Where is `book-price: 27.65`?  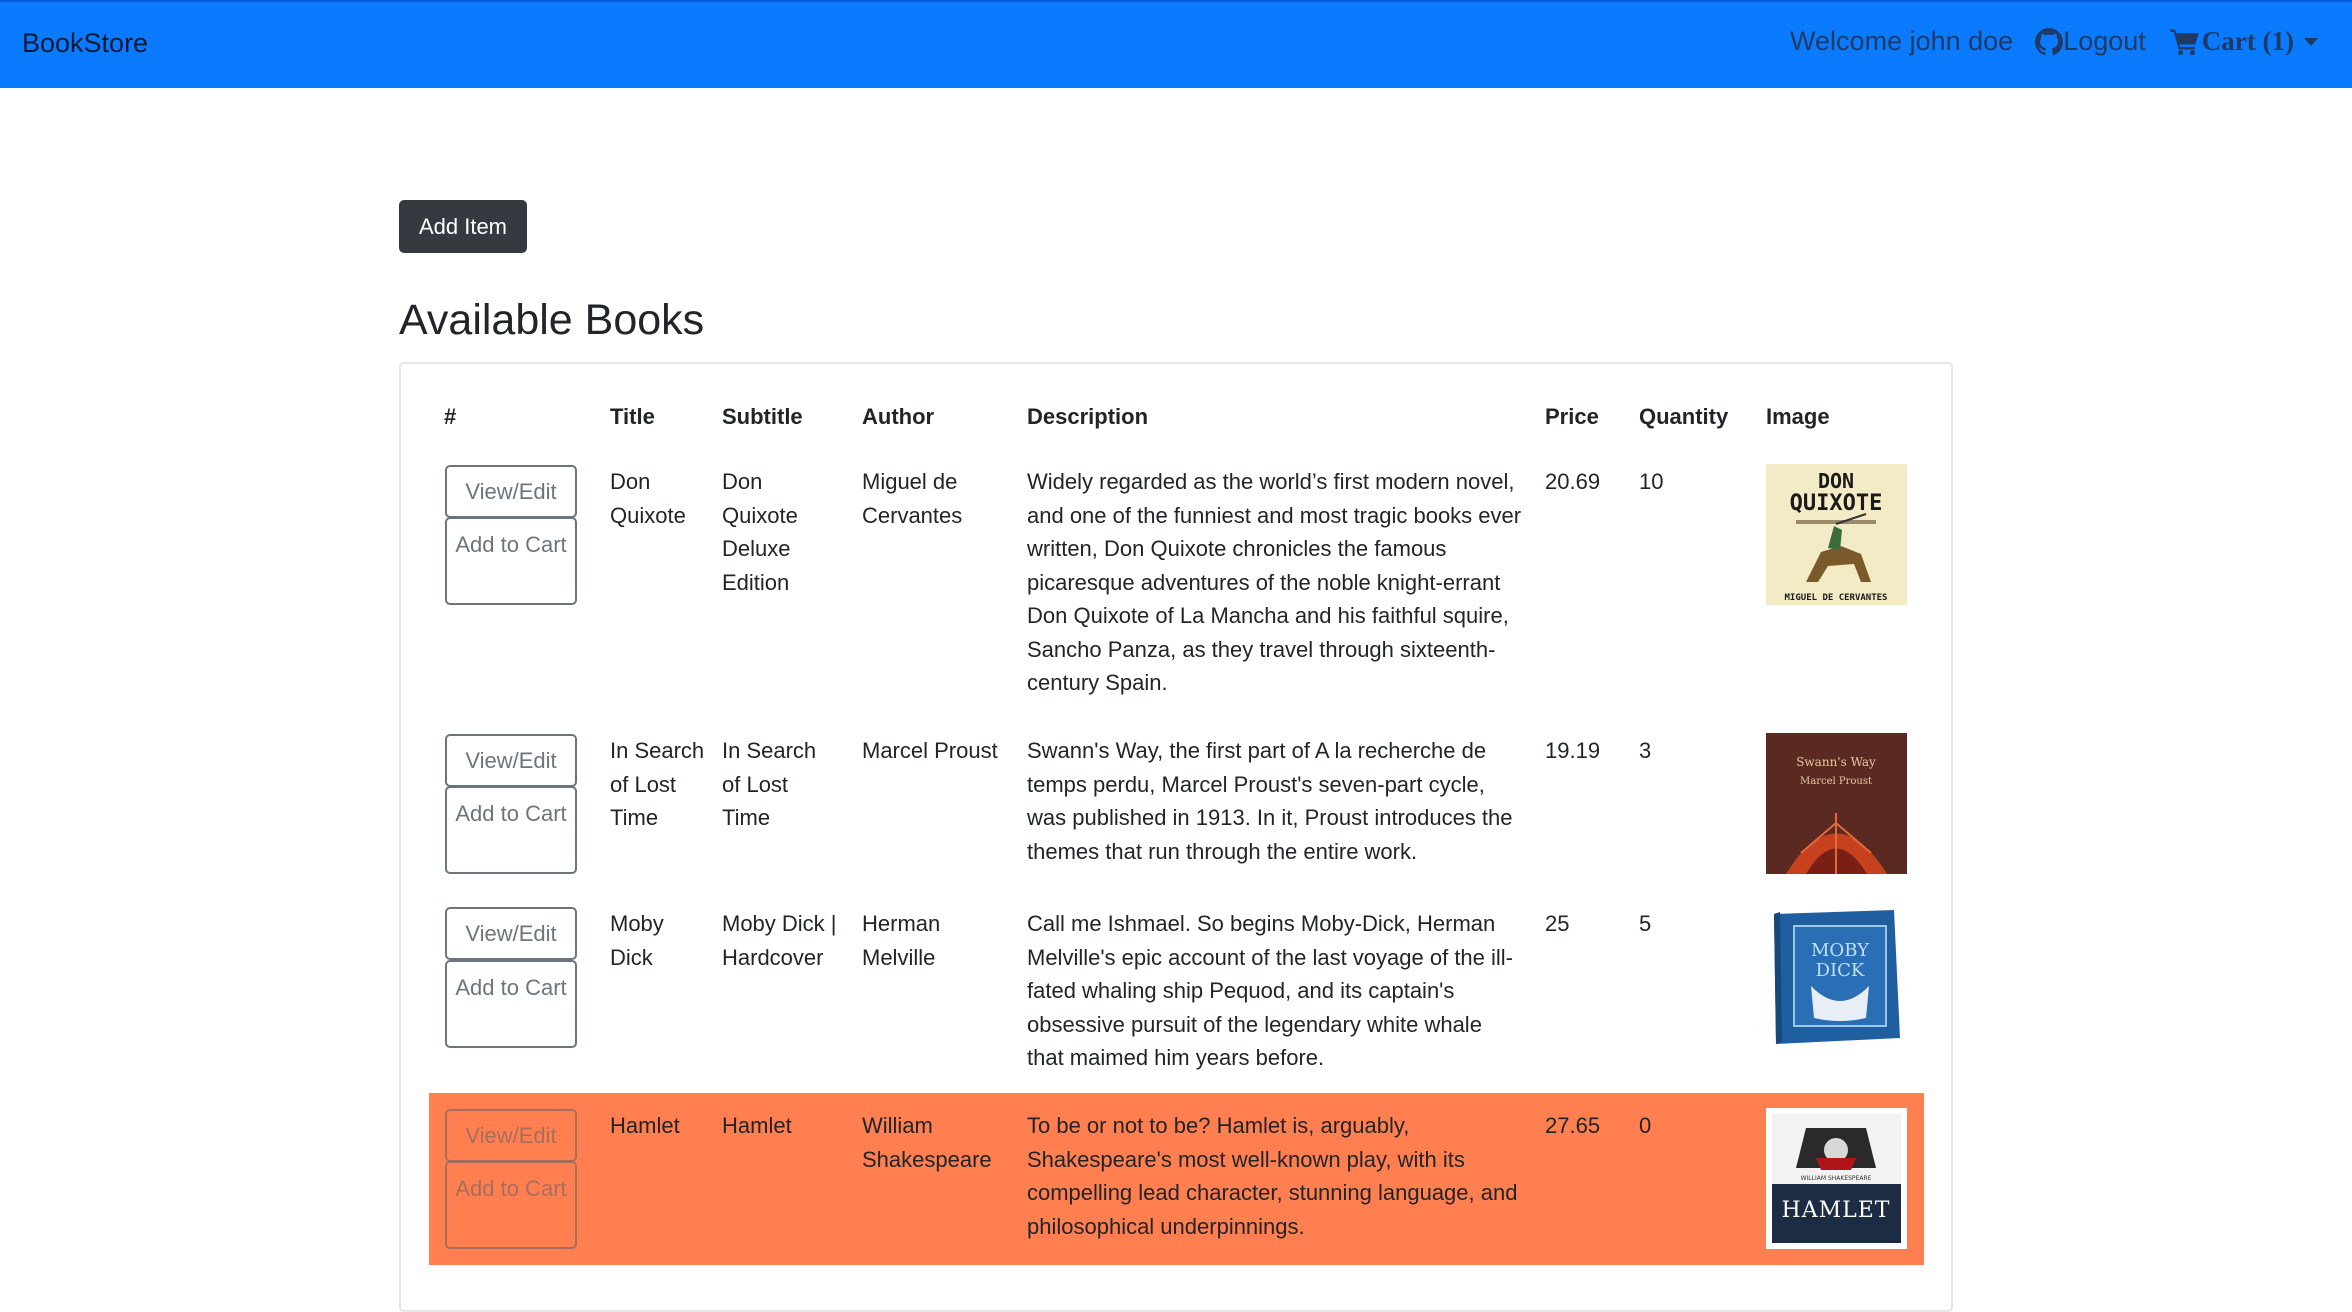 book-price: 27.65 is located at coordinates (1573, 1125).